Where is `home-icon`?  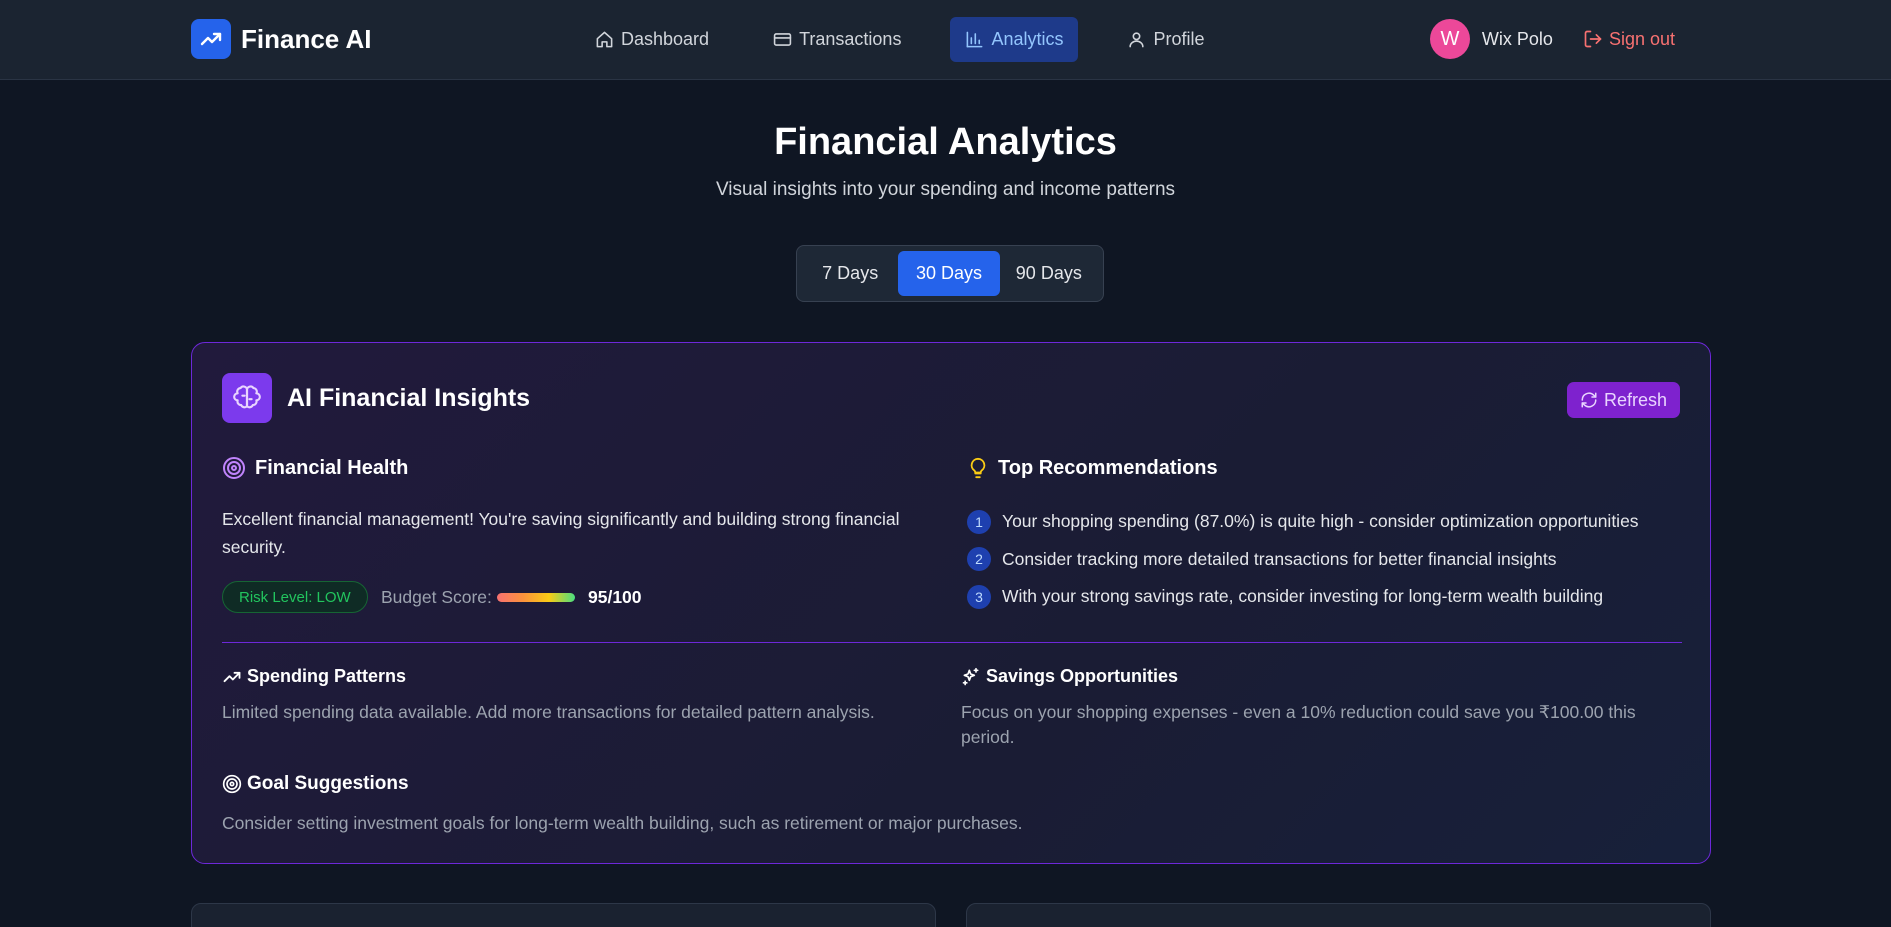
home-icon is located at coordinates (604, 39).